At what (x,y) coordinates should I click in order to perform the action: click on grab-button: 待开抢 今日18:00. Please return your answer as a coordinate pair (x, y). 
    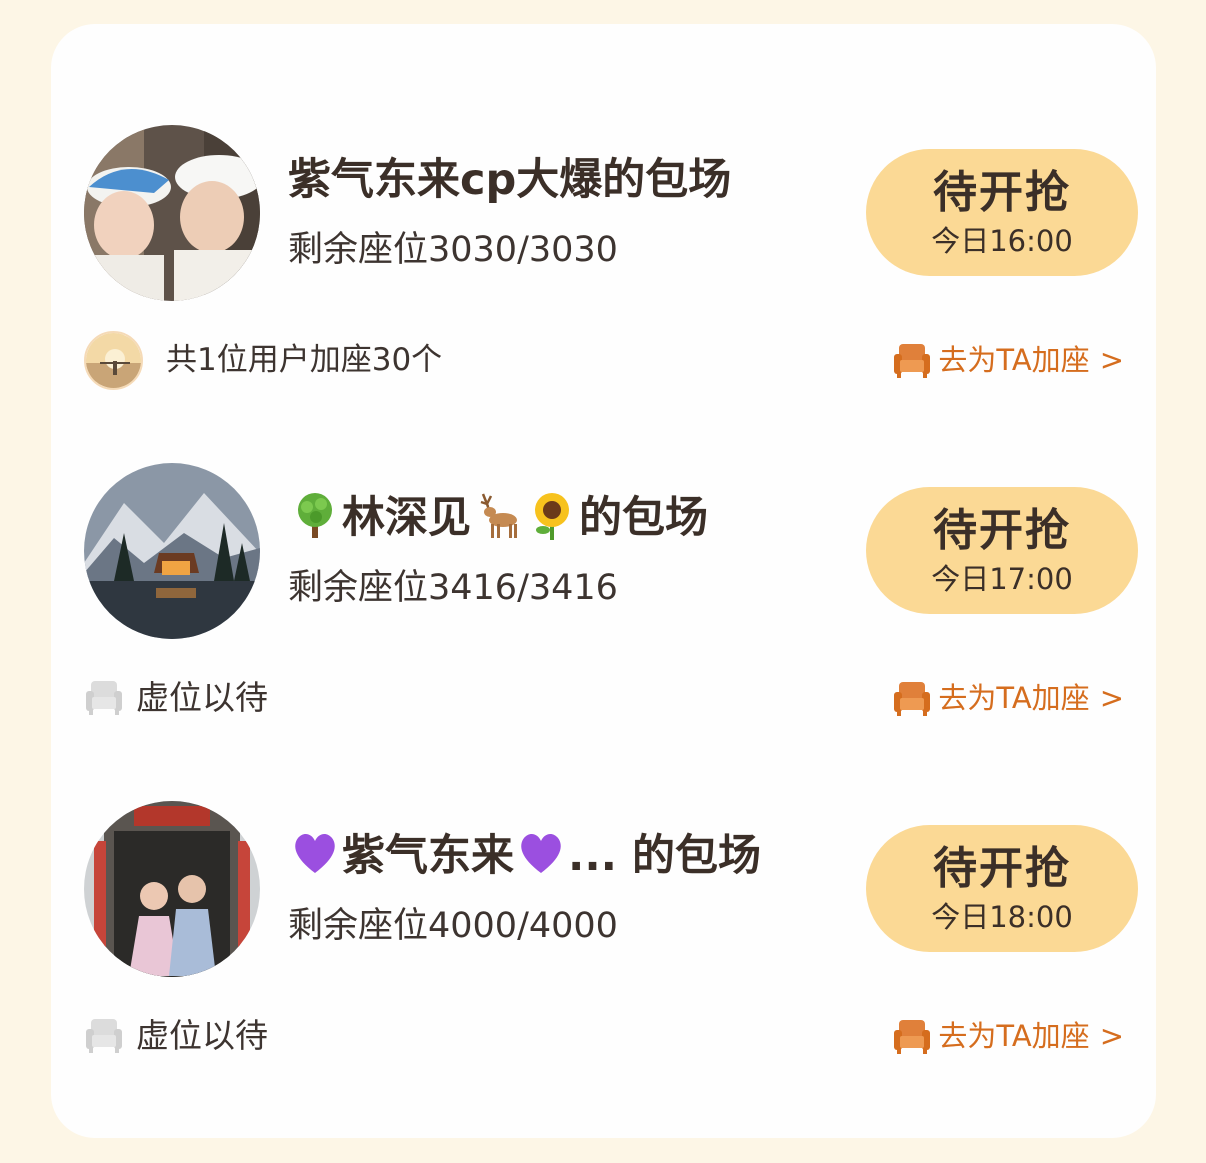
    Looking at the image, I should click on (1002, 888).